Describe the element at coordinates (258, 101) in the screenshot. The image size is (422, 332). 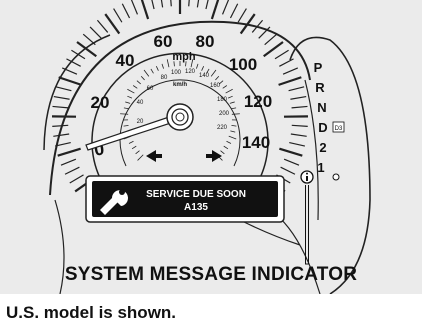
I see `mph-label-120: 120` at that location.